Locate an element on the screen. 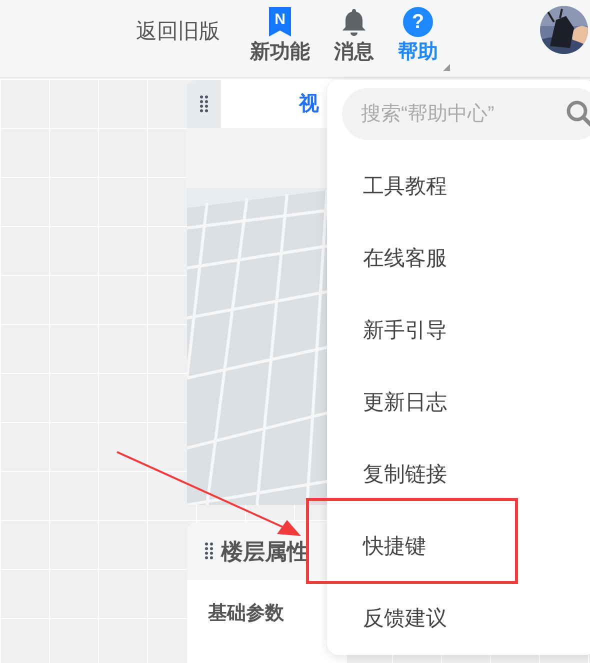 The width and height of the screenshot is (590, 663). search-field: 搜索“帮助中心” is located at coordinates (466, 114).